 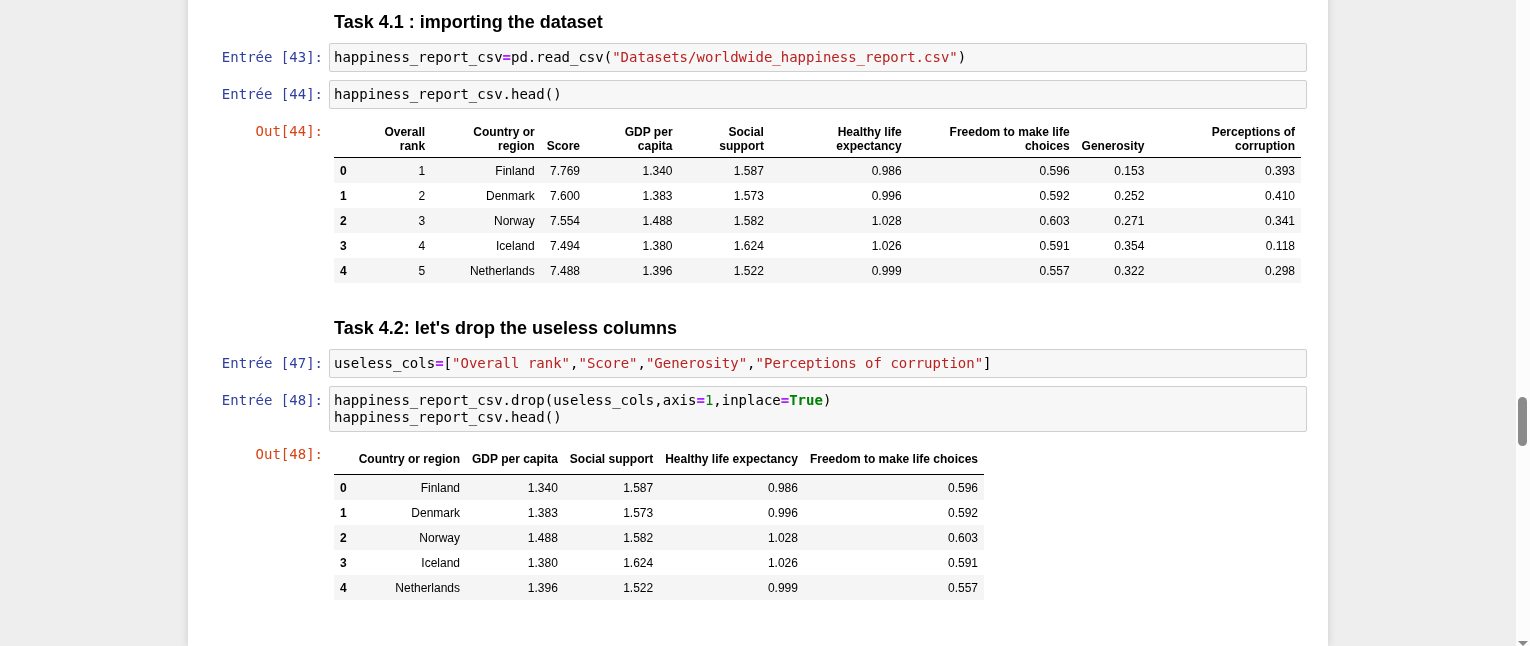 What do you see at coordinates (272, 57) in the screenshot?
I see `input-prompt: Entrée [43]:` at bounding box center [272, 57].